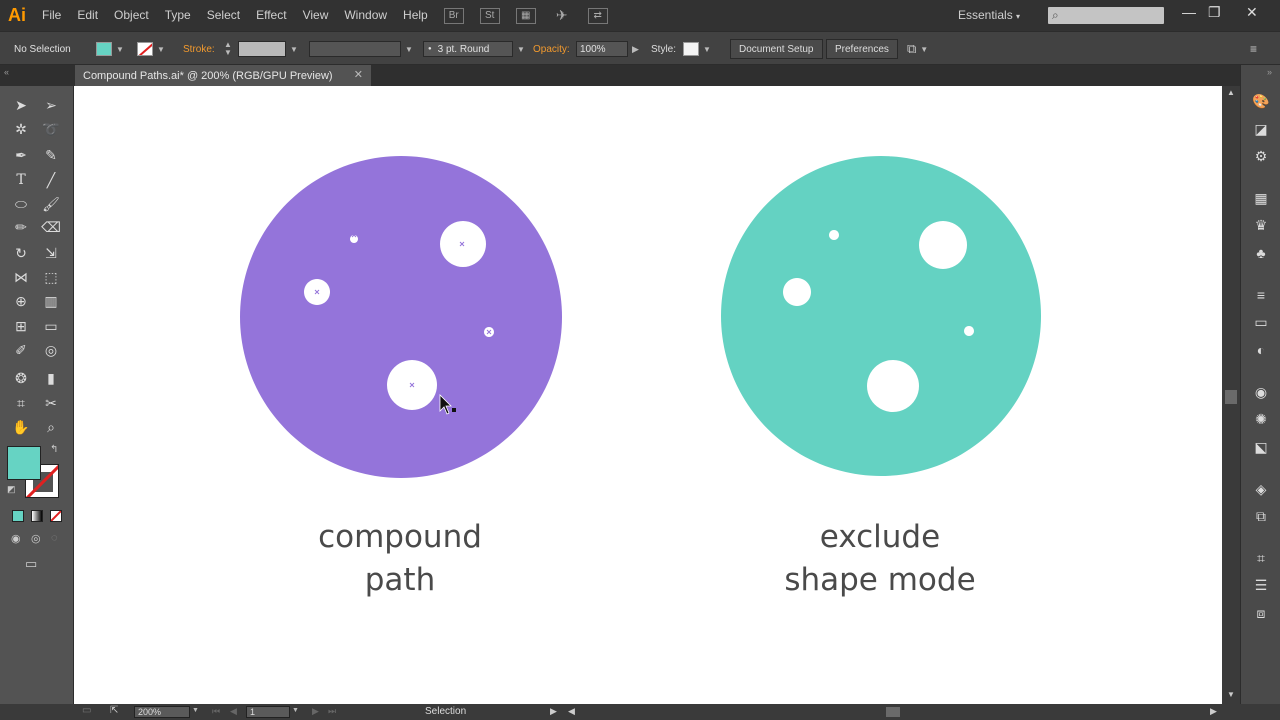 The width and height of the screenshot is (1280, 720). Describe the element at coordinates (21, 129) in the screenshot. I see `magic-wand-tool-icon: ✲` at that location.